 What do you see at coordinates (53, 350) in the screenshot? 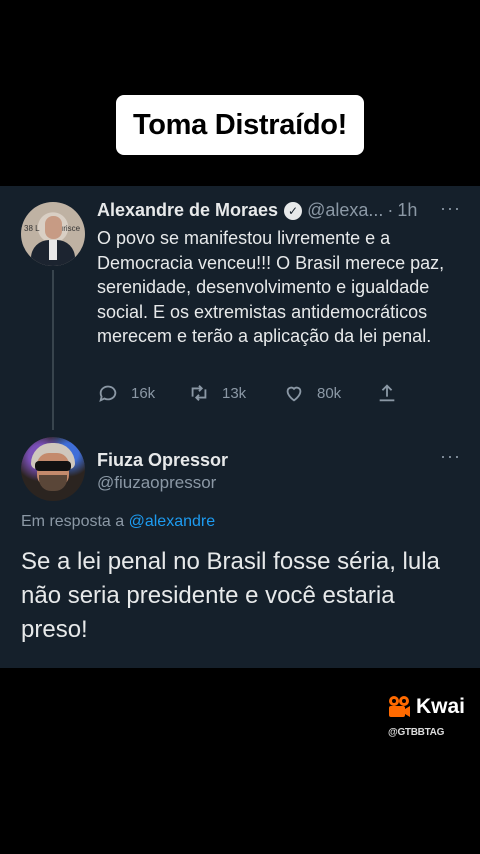
I see `thread-line` at bounding box center [53, 350].